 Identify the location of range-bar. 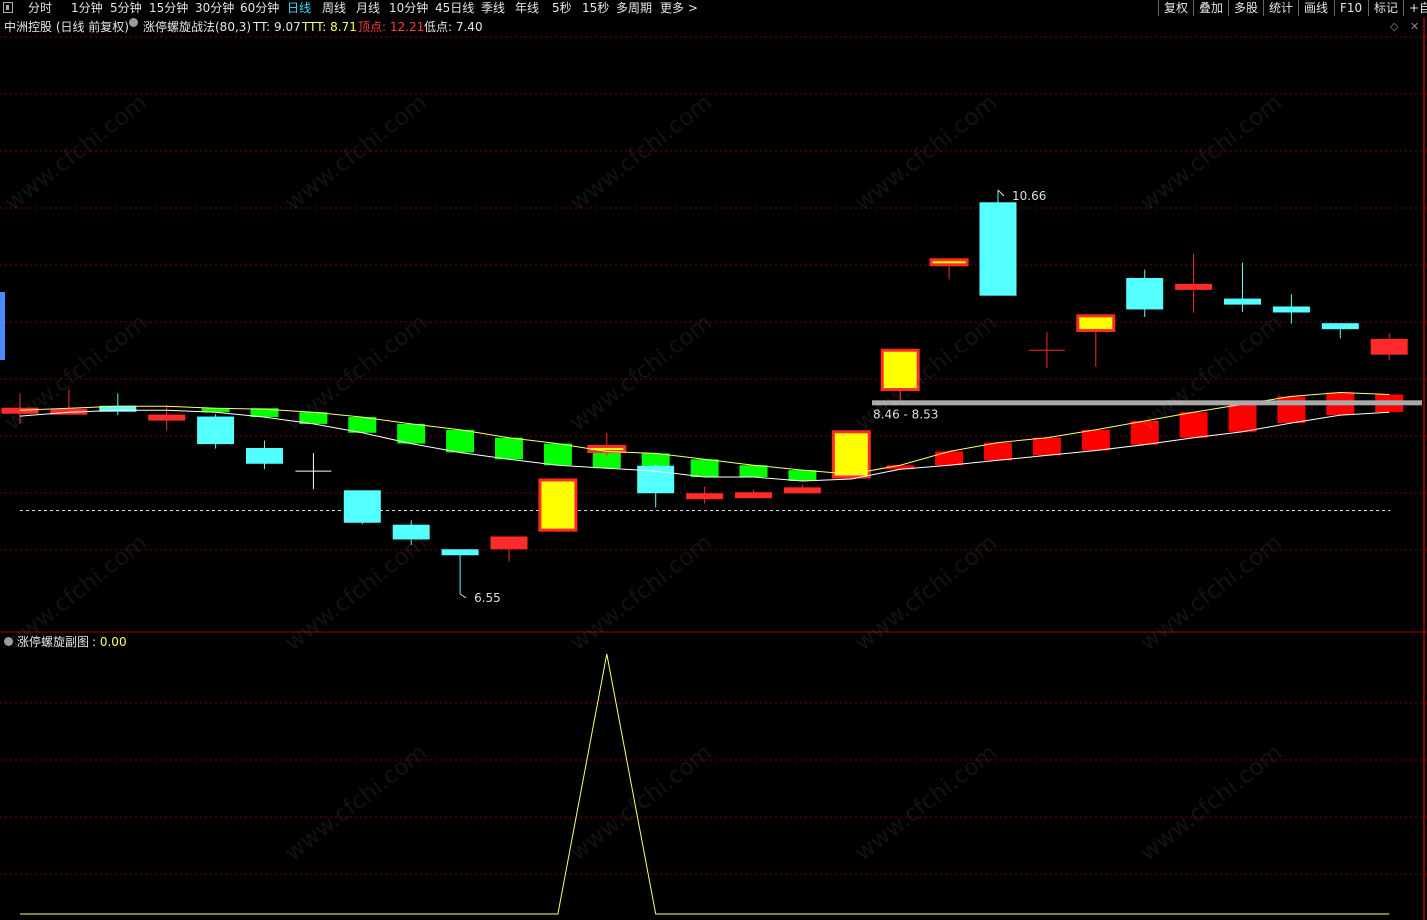
(1147, 403).